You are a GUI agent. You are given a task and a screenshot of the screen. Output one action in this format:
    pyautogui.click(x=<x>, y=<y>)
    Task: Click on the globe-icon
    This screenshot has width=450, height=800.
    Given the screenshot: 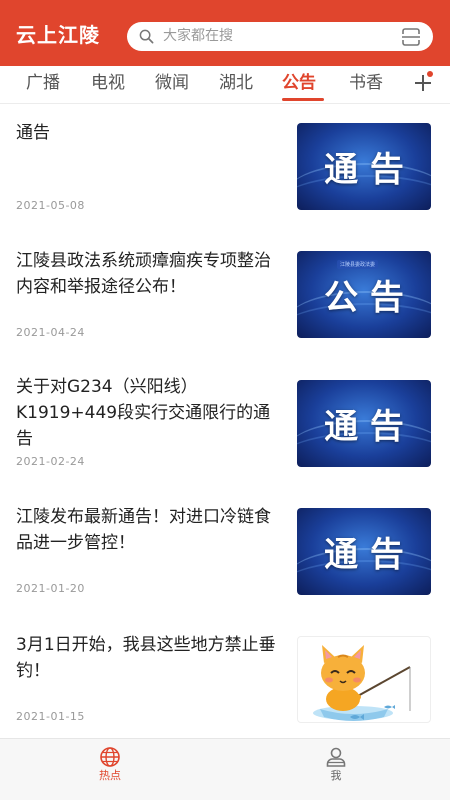 What is the action you would take?
    pyautogui.click(x=110, y=757)
    